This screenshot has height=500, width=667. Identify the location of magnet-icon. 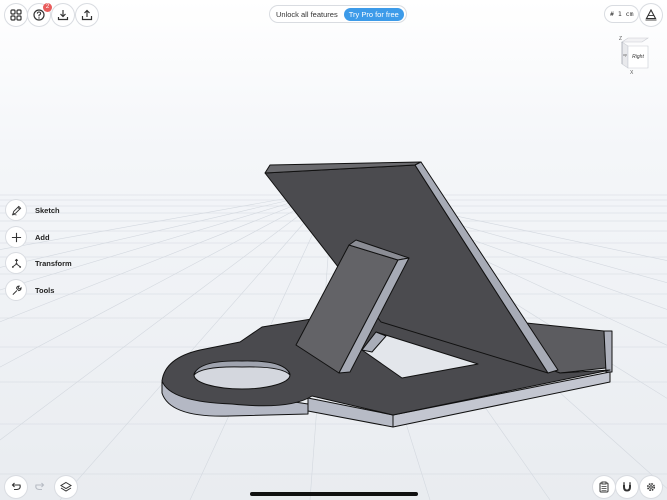
(627, 487).